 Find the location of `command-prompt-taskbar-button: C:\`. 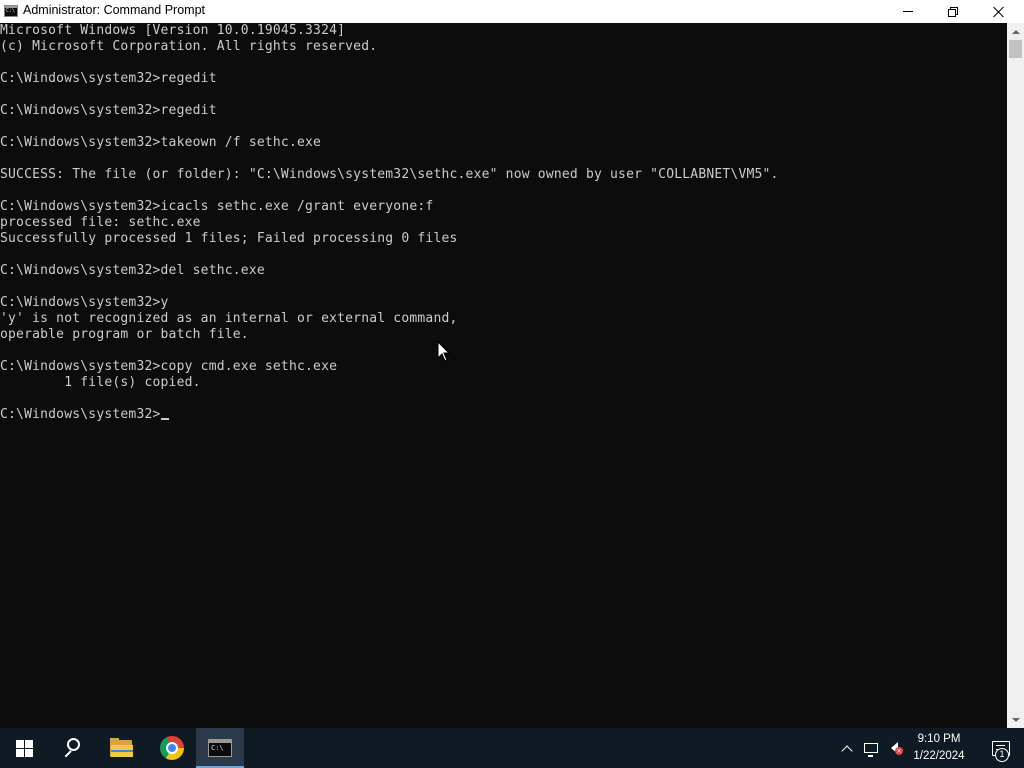

command-prompt-taskbar-button: C:\ is located at coordinates (220, 748).